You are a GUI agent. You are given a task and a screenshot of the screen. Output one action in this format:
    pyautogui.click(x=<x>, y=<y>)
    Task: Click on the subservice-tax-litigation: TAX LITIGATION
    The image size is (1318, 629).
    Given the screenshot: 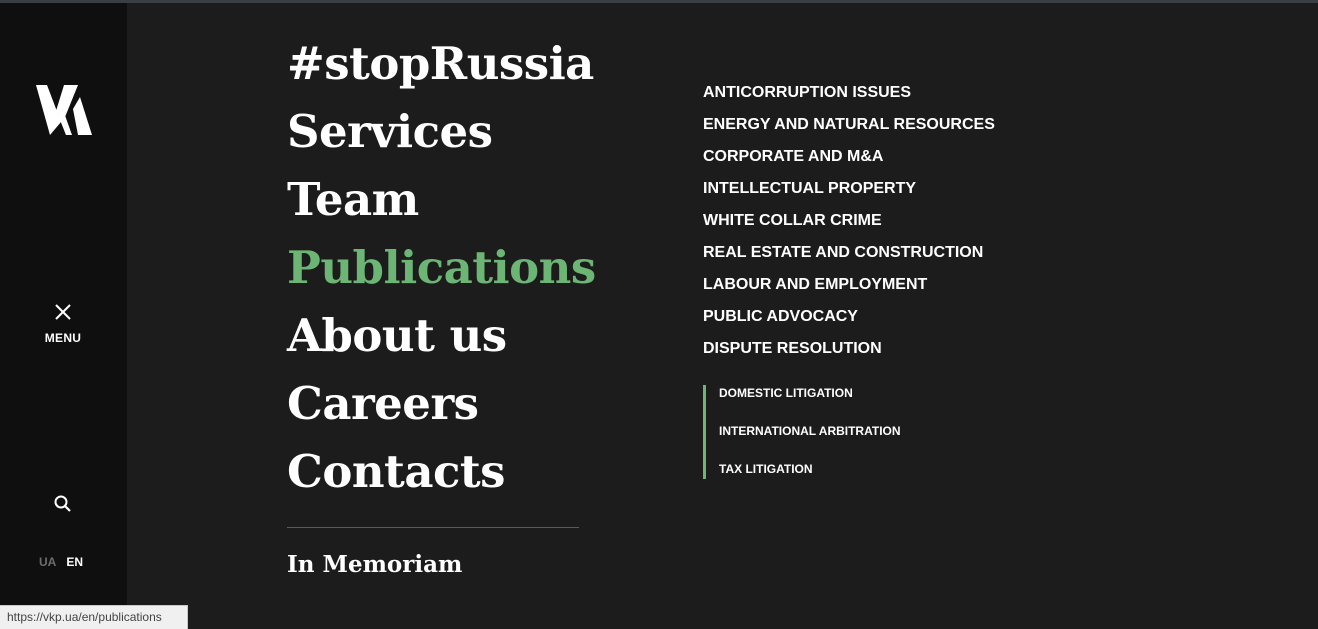 What is the action you would take?
    pyautogui.click(x=810, y=469)
    